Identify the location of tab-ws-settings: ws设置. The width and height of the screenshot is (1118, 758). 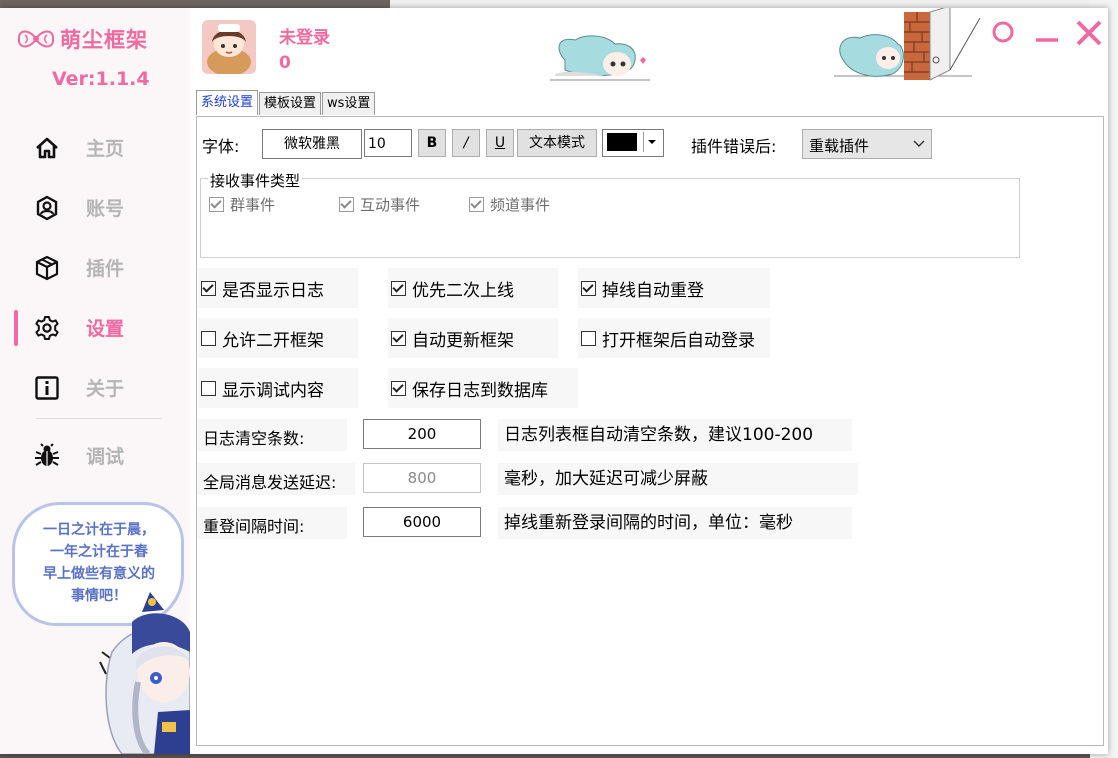
(349, 103).